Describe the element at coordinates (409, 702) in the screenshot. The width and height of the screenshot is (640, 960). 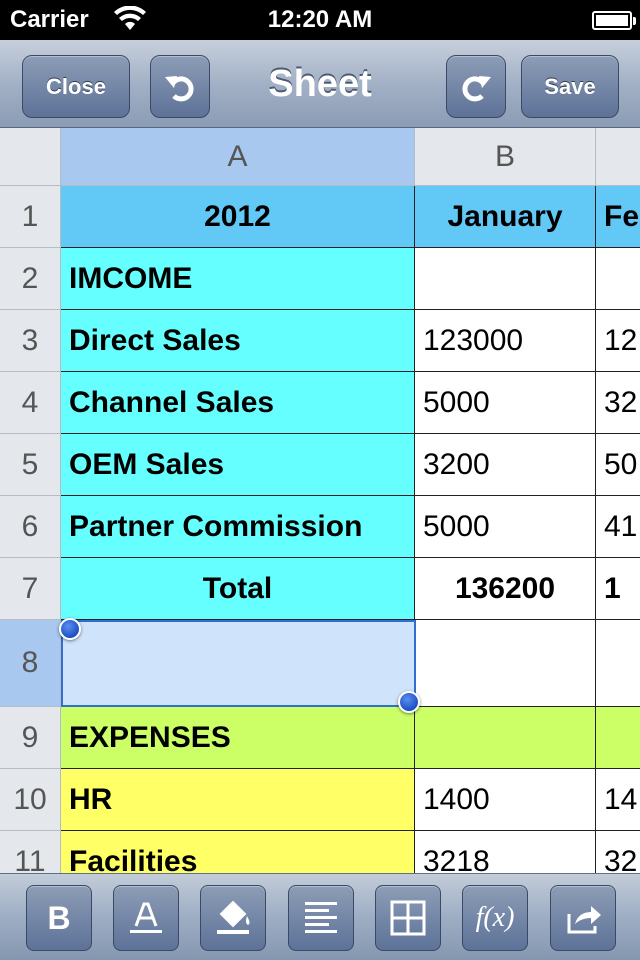
I see `selection-handle-end` at that location.